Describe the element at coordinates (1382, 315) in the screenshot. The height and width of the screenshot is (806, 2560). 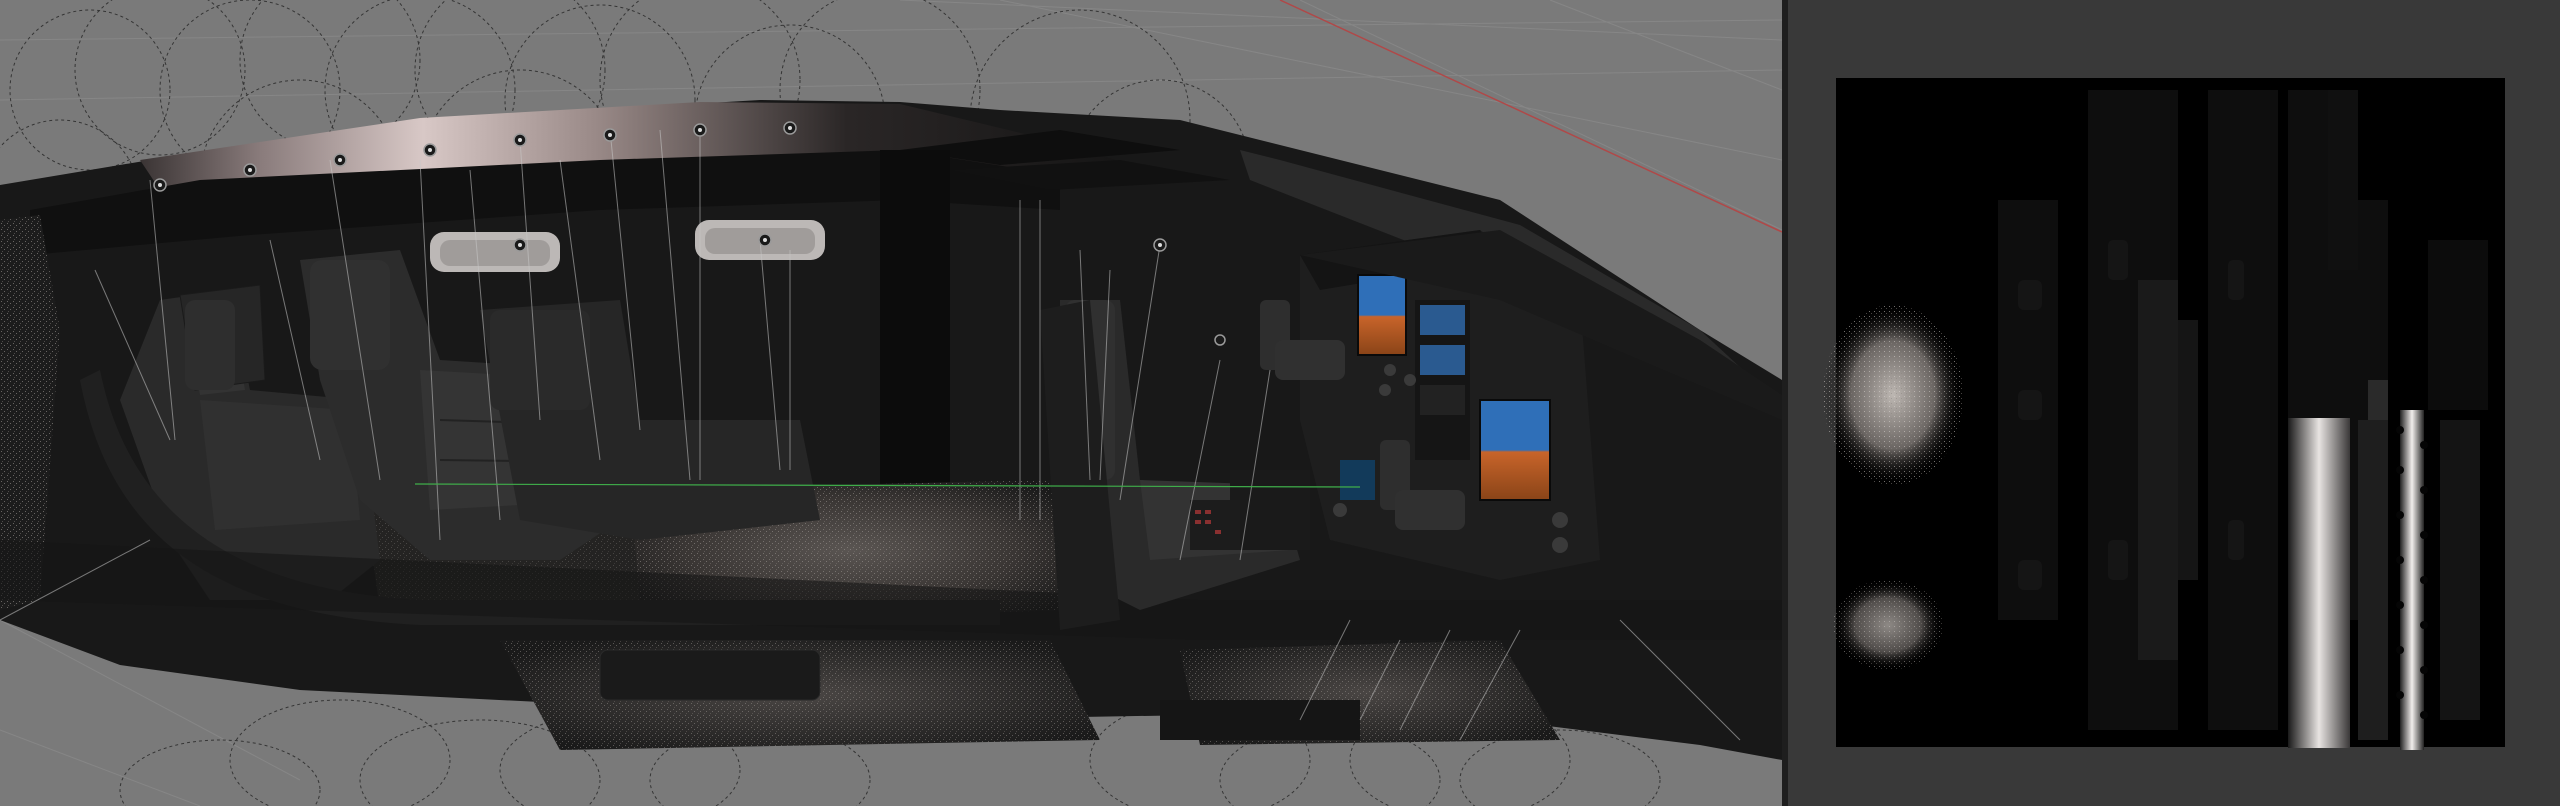
I see `pfd-screen` at that location.